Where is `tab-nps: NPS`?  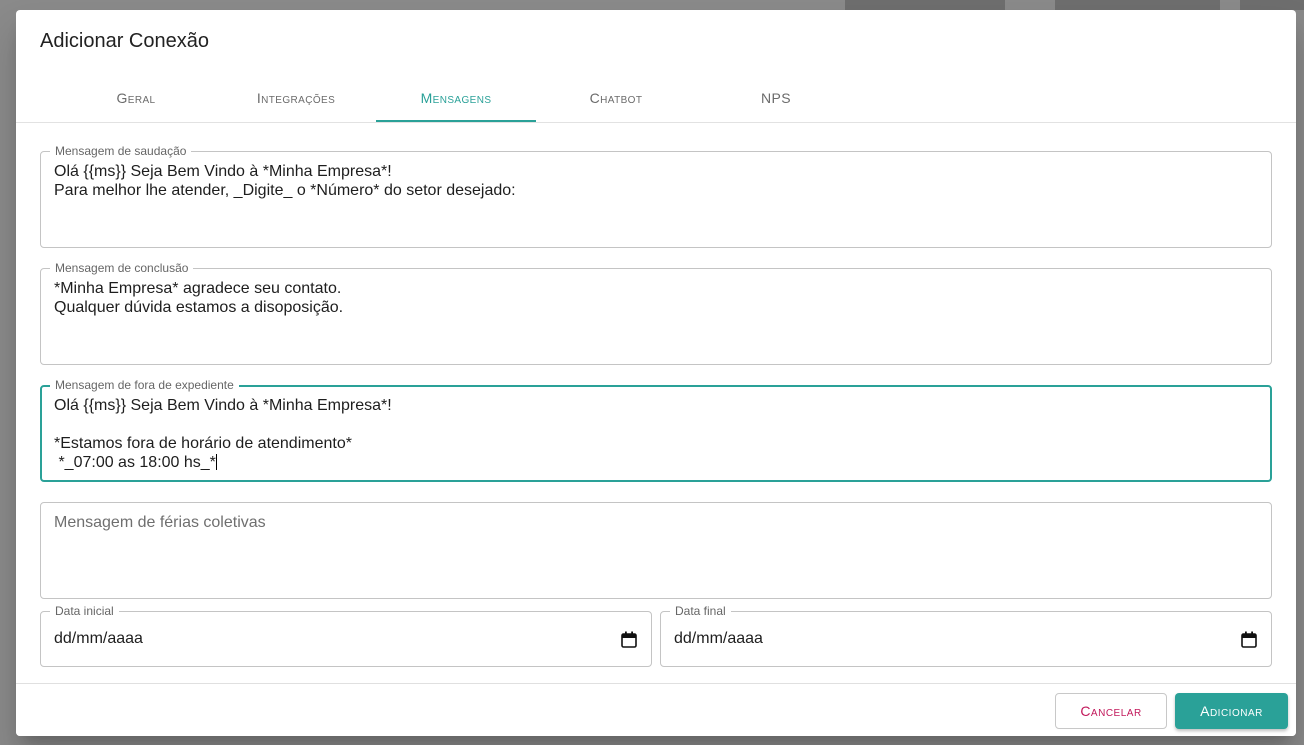
tab-nps: NPS is located at coordinates (776, 98).